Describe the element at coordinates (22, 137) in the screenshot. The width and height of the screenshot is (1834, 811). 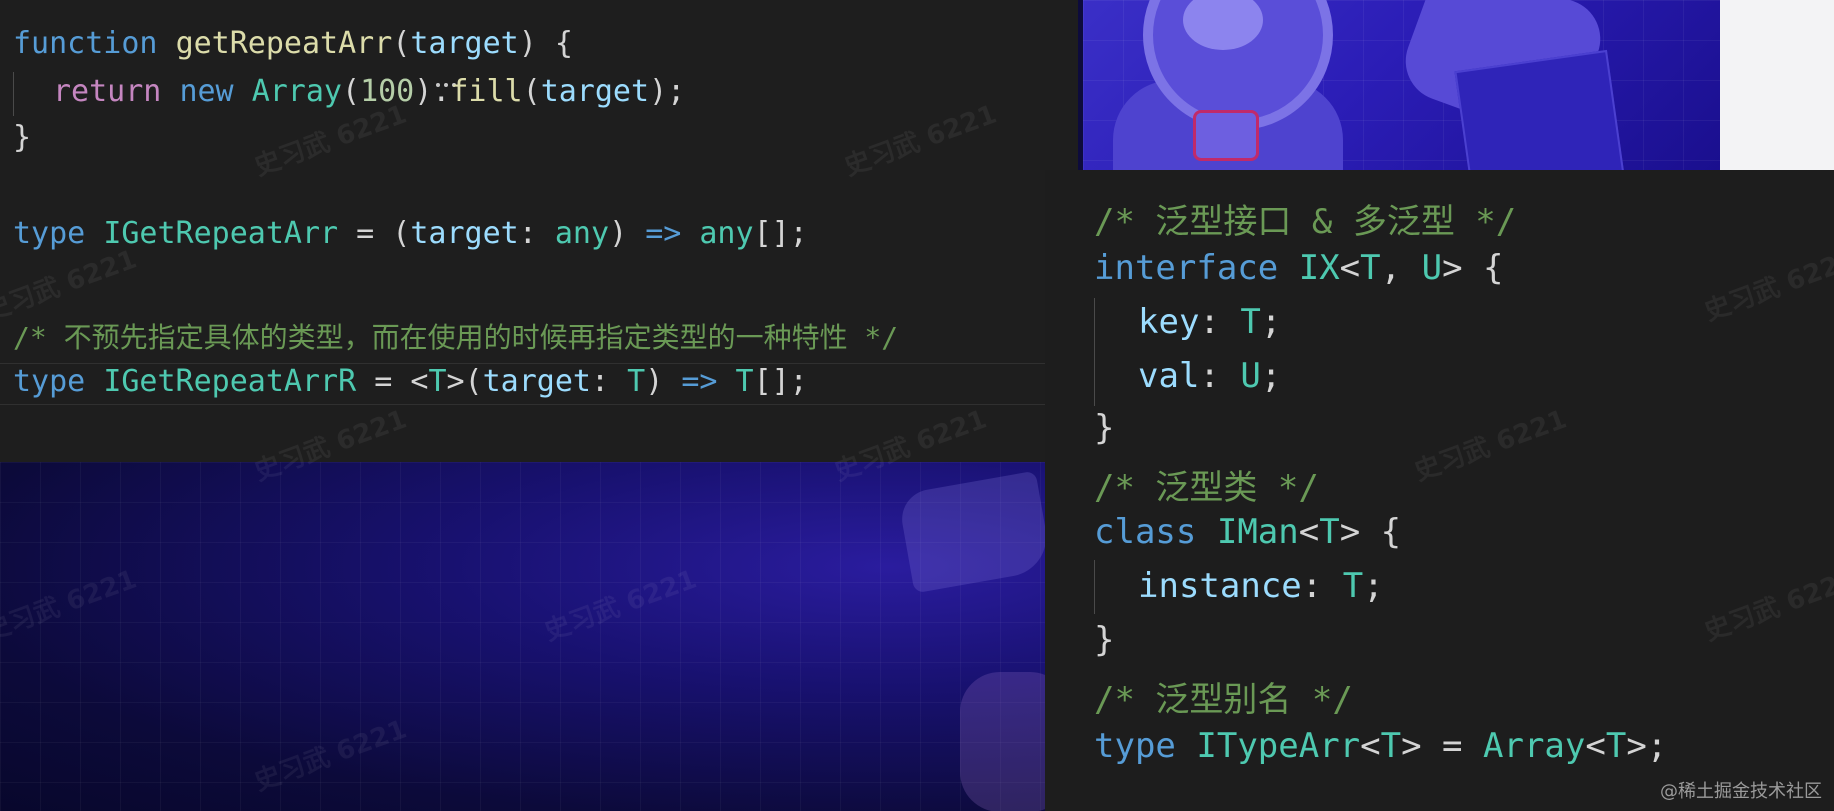
I see `code-line-3: }` at that location.